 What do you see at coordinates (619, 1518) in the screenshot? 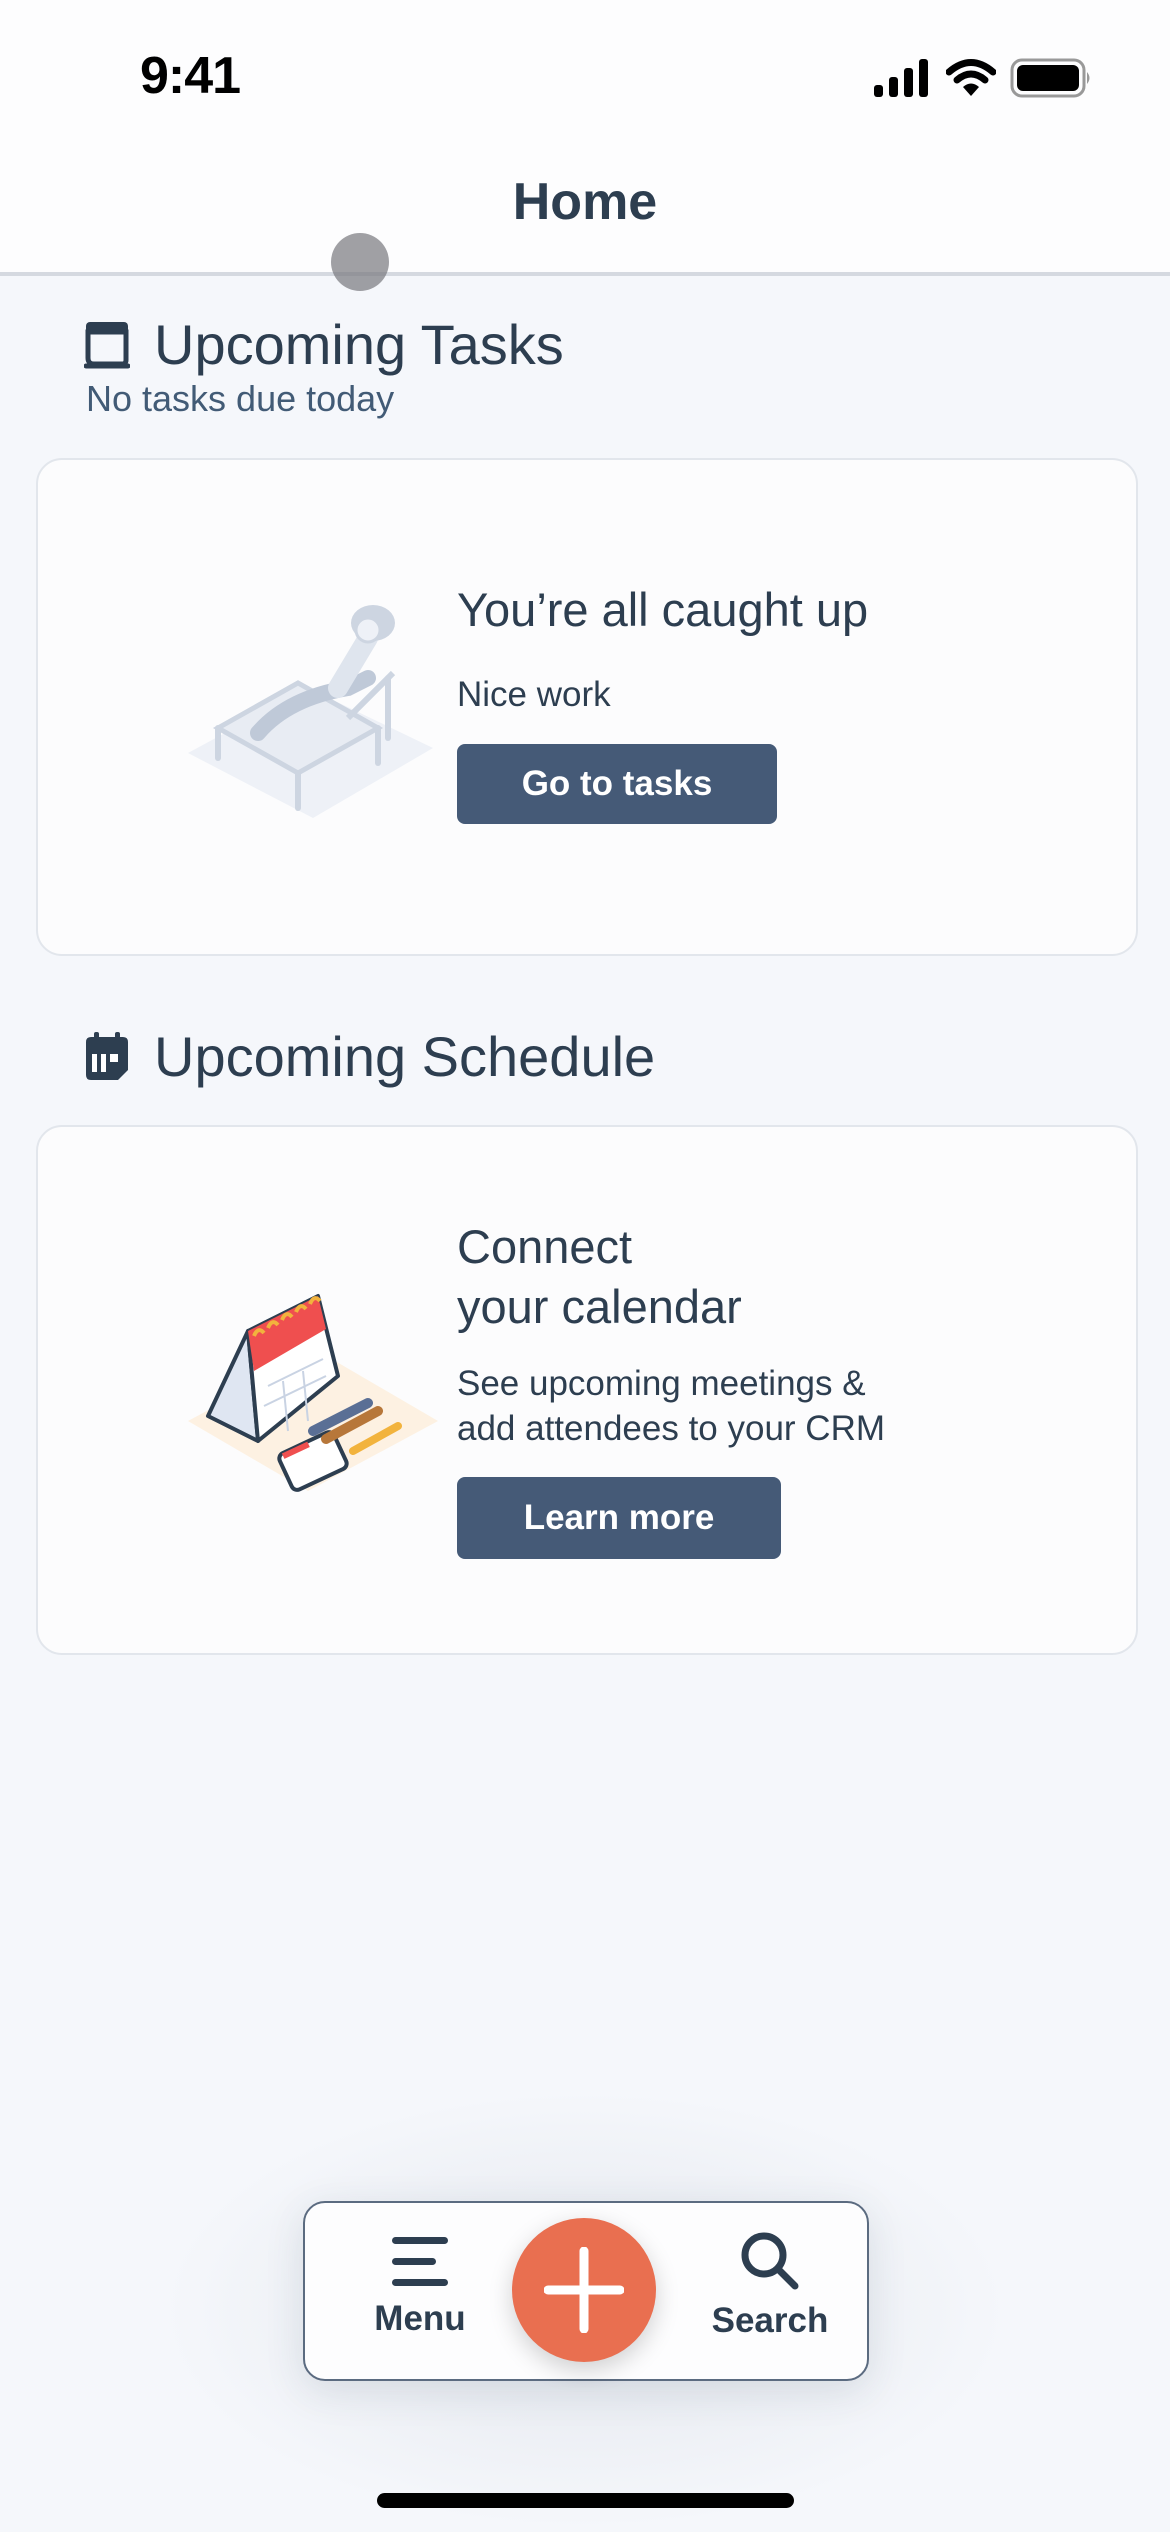
I see `learn-more-button: Learn more` at bounding box center [619, 1518].